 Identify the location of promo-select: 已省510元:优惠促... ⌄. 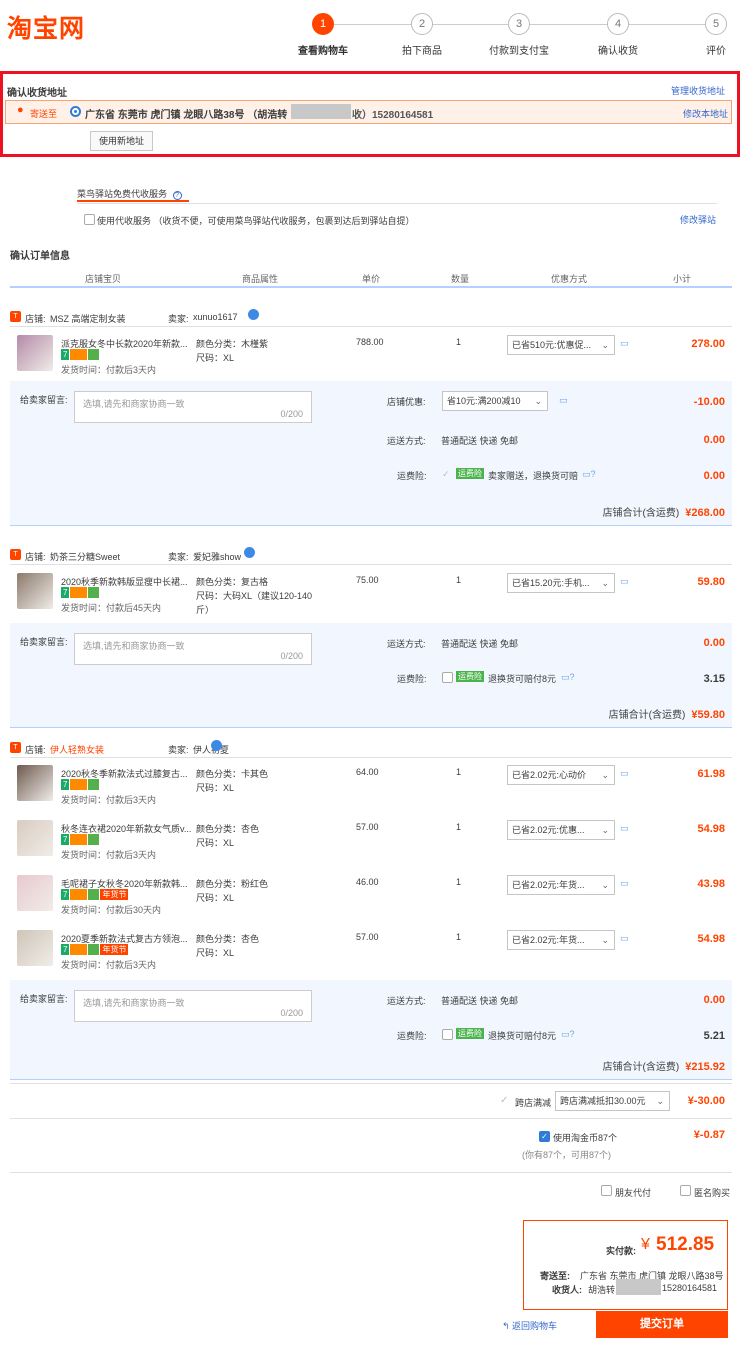
(561, 345).